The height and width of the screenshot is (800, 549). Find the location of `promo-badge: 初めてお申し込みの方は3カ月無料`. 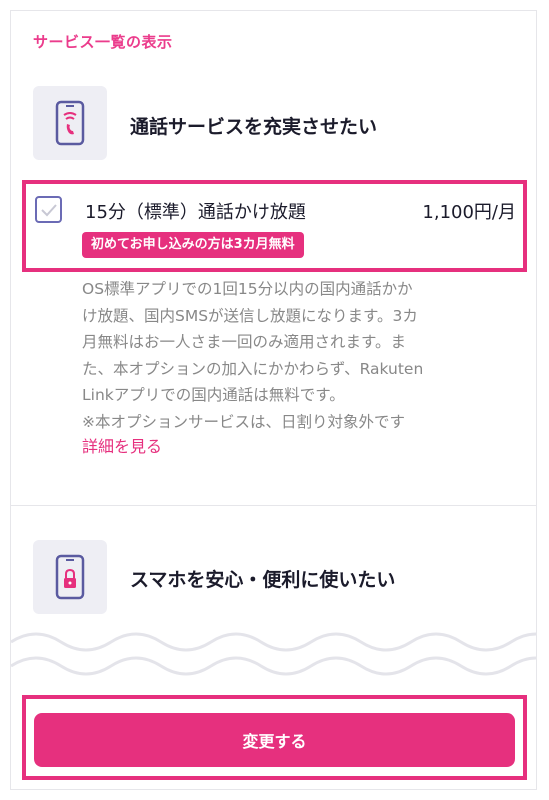

promo-badge: 初めてお申し込みの方は3カ月無料 is located at coordinates (193, 245).